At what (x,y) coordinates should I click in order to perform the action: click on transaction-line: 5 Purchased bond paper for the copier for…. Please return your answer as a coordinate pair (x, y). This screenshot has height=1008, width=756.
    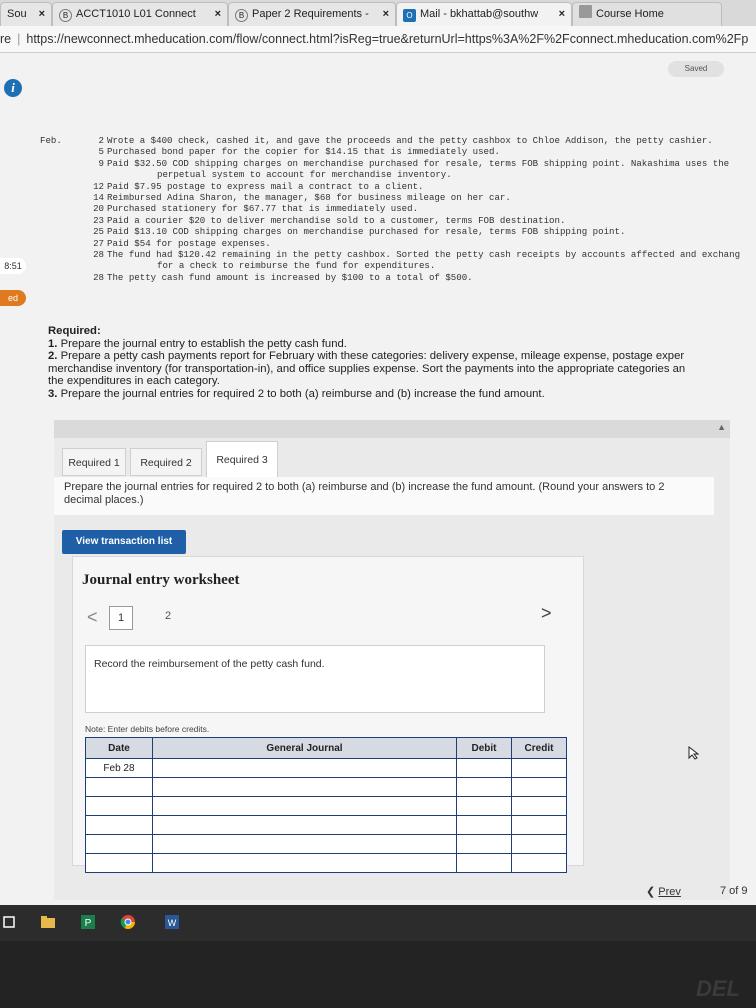
    Looking at the image, I should click on (299, 152).